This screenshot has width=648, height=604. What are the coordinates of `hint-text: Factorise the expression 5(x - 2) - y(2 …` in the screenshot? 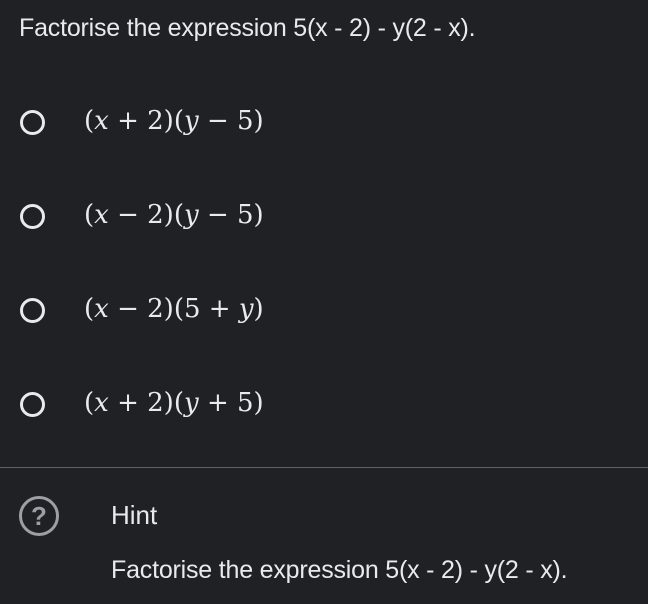 It's located at (339, 570).